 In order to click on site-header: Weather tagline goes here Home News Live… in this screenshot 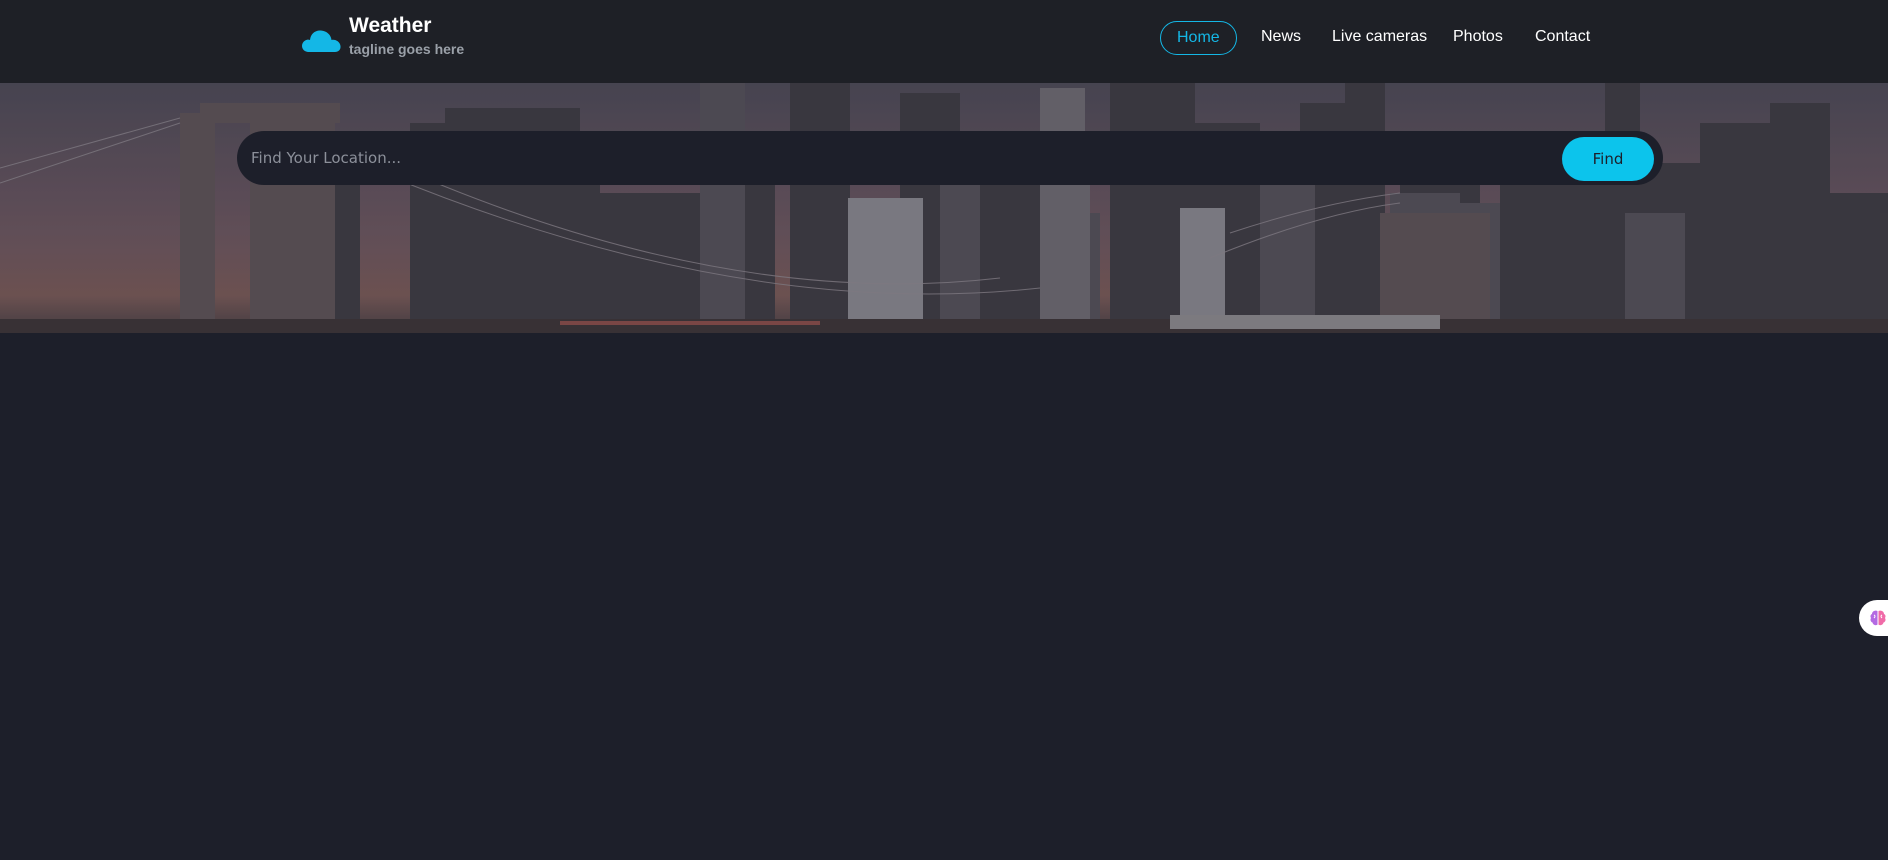, I will do `click(944, 41)`.